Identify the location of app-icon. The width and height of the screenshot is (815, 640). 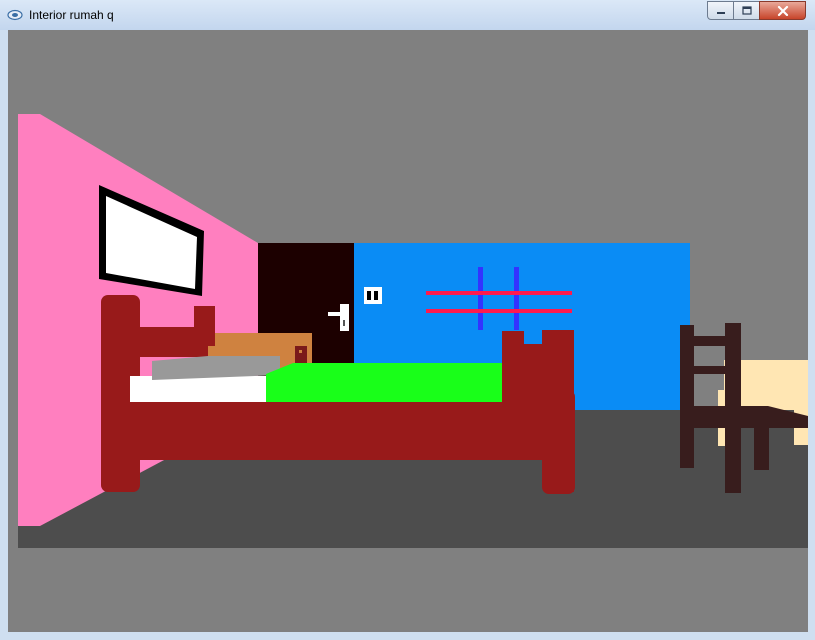
(15, 17).